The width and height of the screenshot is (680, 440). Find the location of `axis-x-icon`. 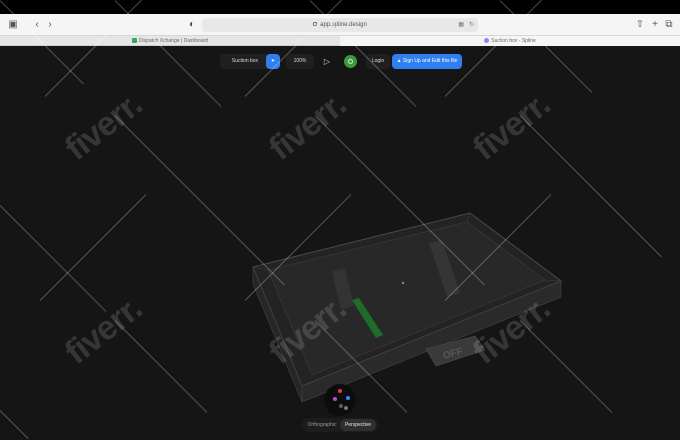

axis-x-icon is located at coordinates (340, 391).